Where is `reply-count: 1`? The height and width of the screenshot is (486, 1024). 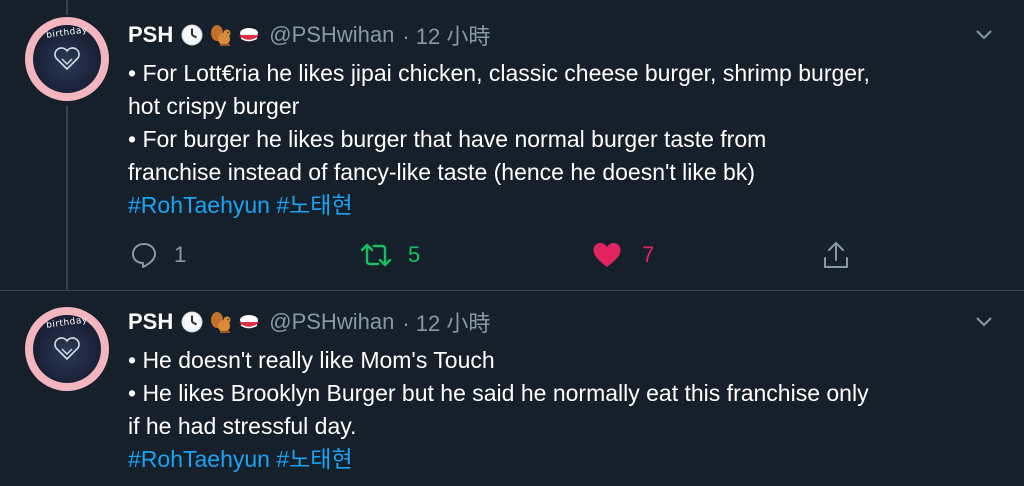
reply-count: 1 is located at coordinates (180, 254).